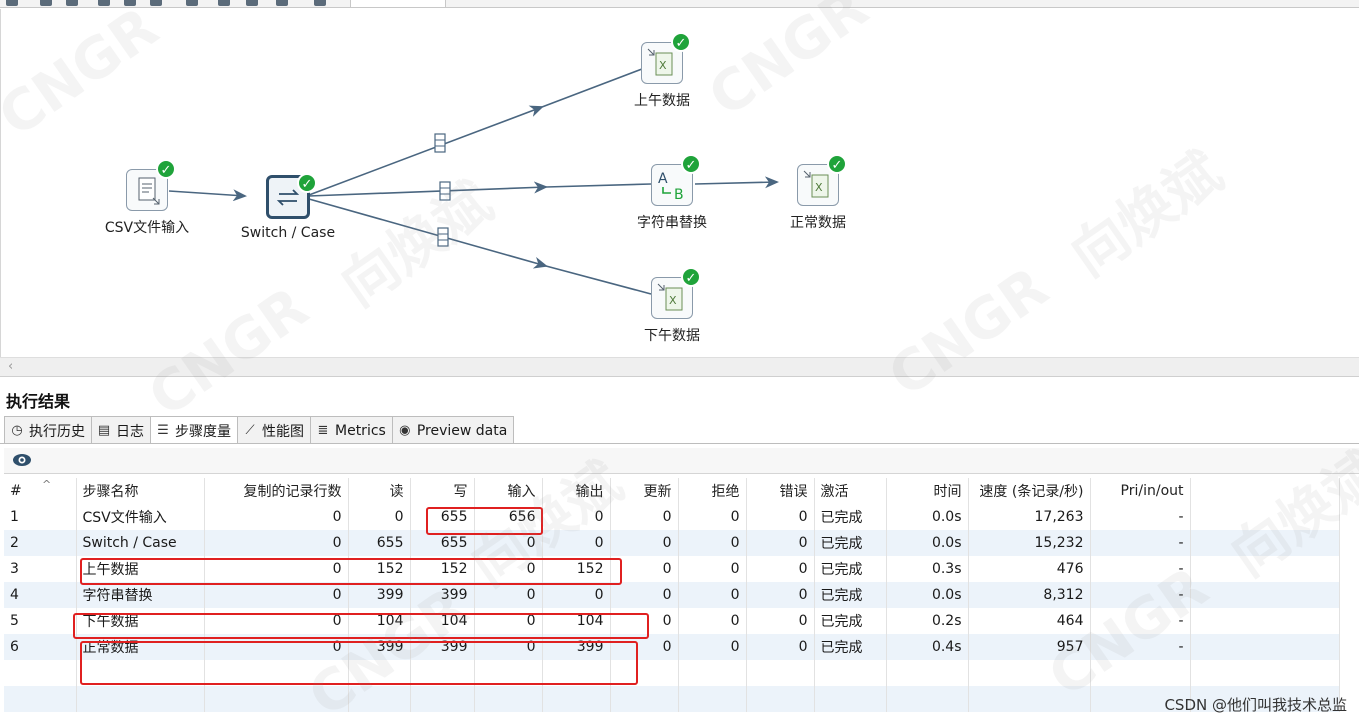  Describe the element at coordinates (428, 189) in the screenshot. I see `hop-switch-replace` at that location.